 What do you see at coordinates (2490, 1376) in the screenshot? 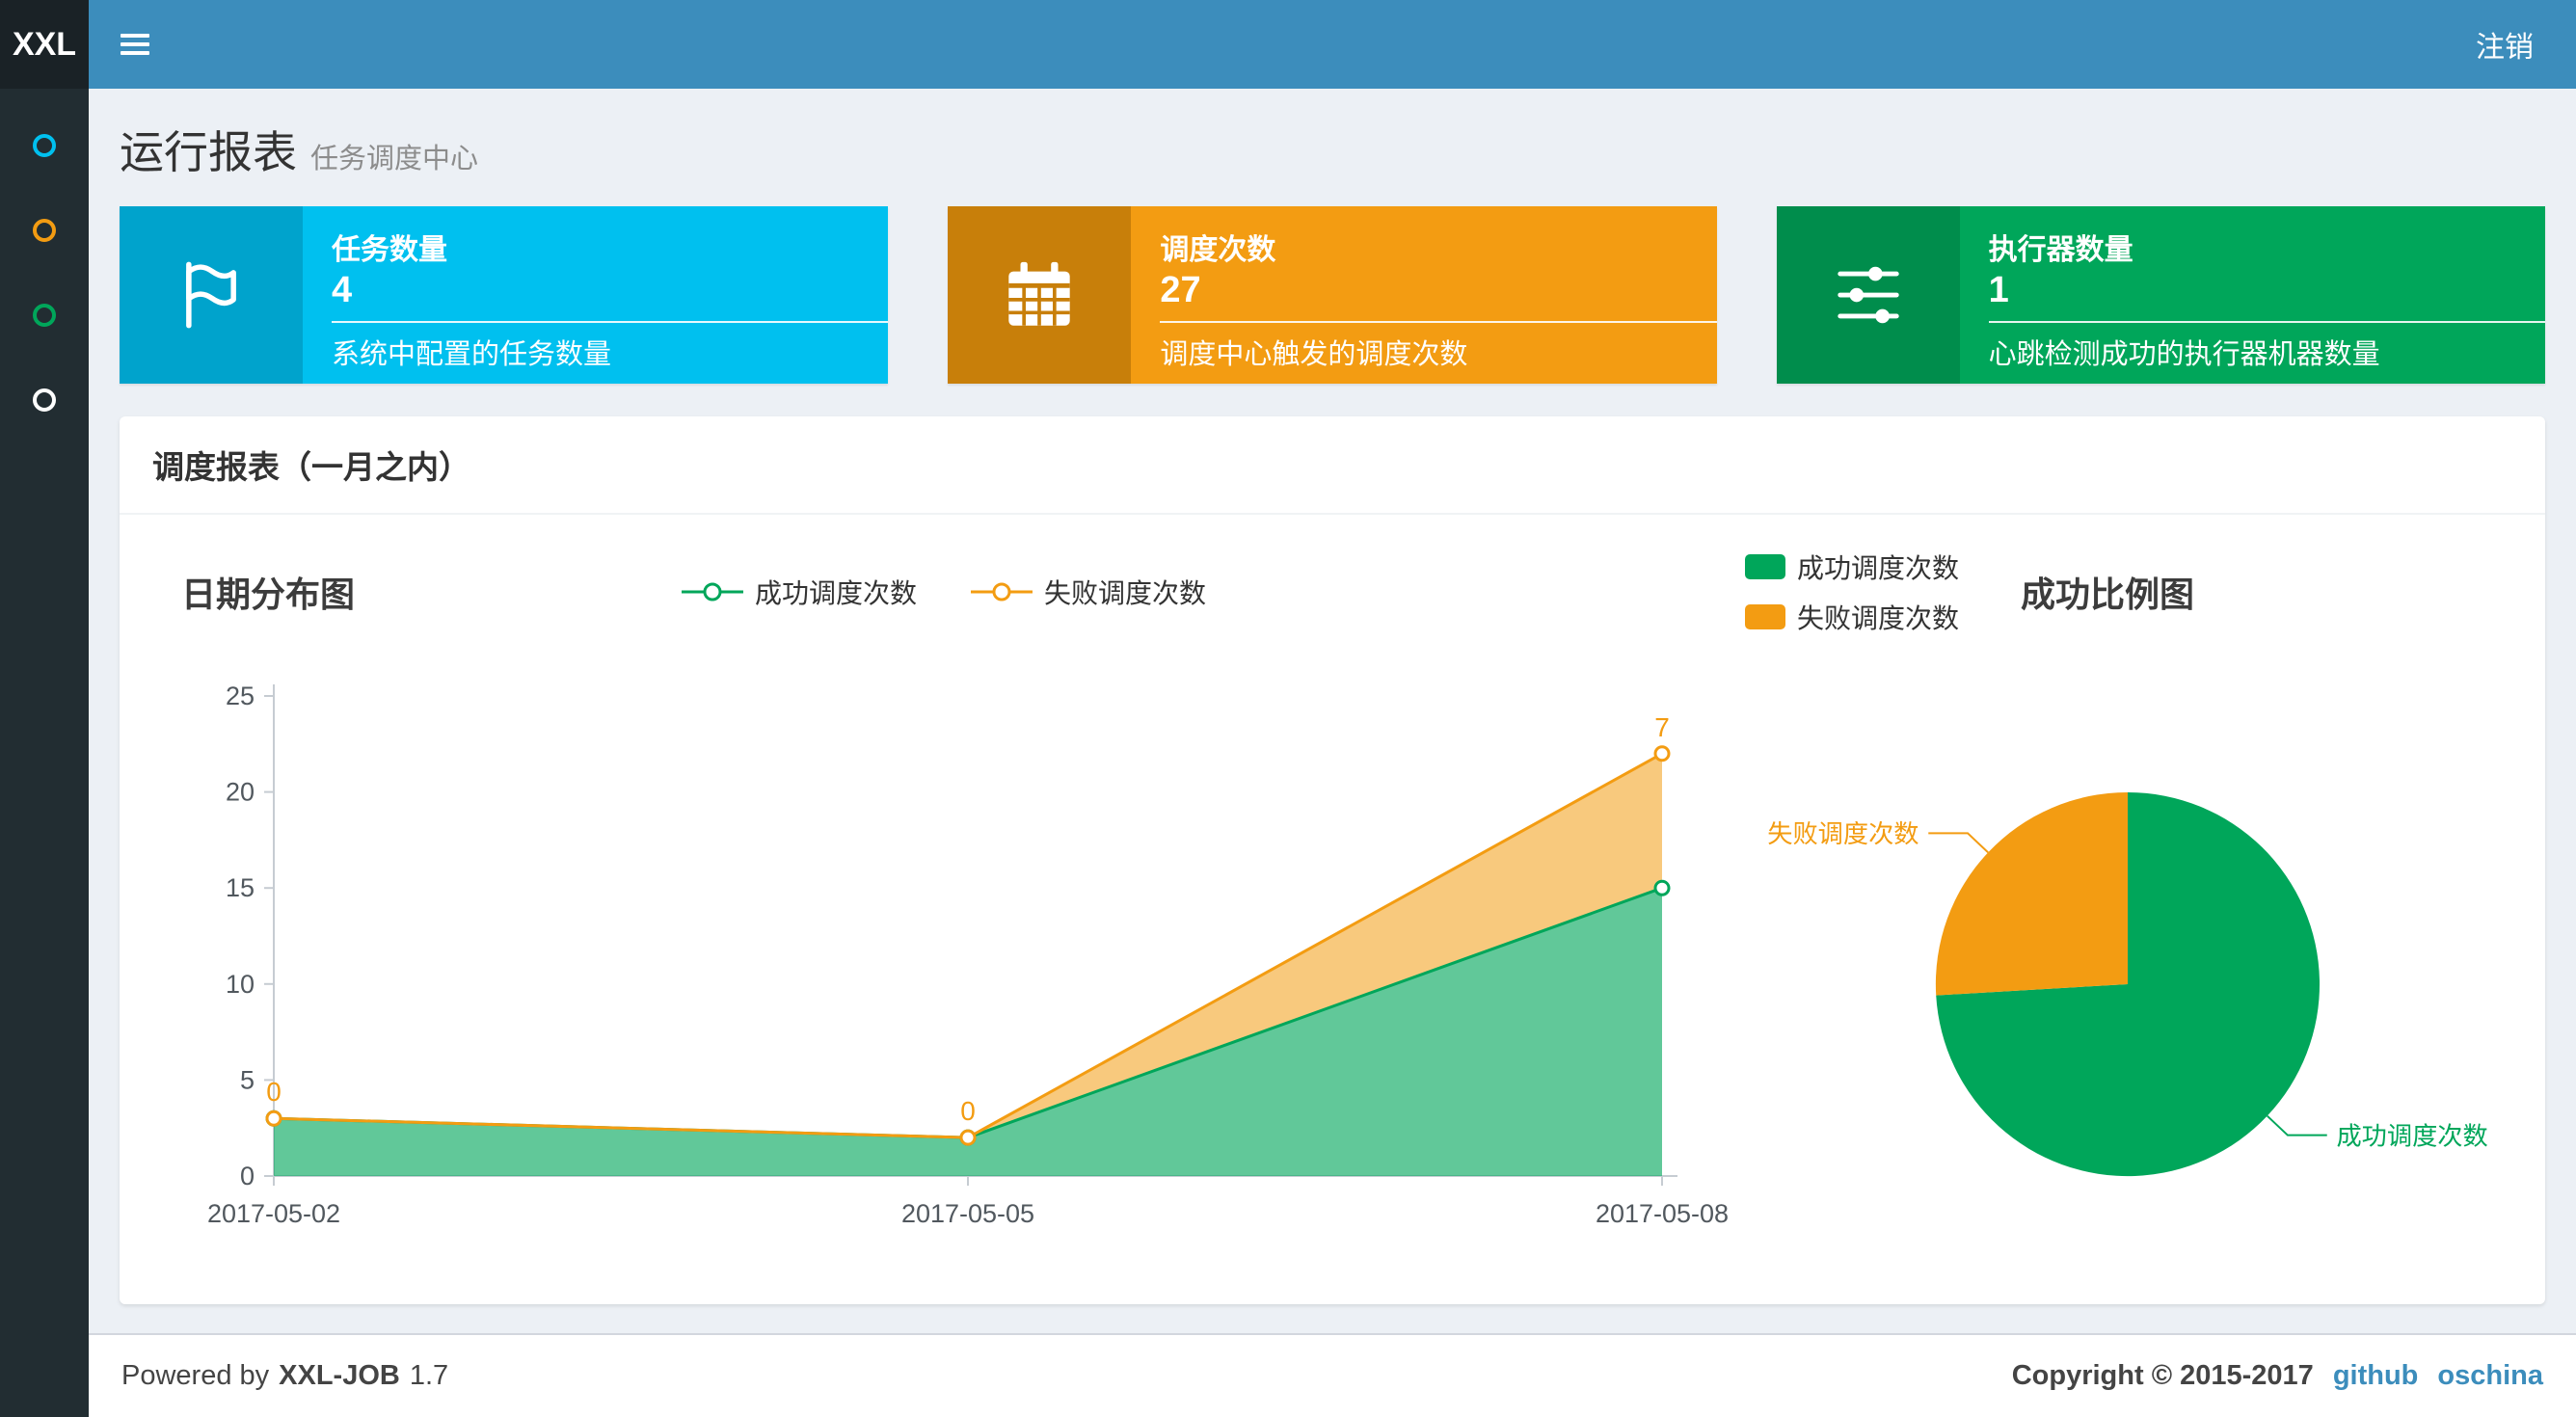
I see `oschina-link: oschina` at bounding box center [2490, 1376].